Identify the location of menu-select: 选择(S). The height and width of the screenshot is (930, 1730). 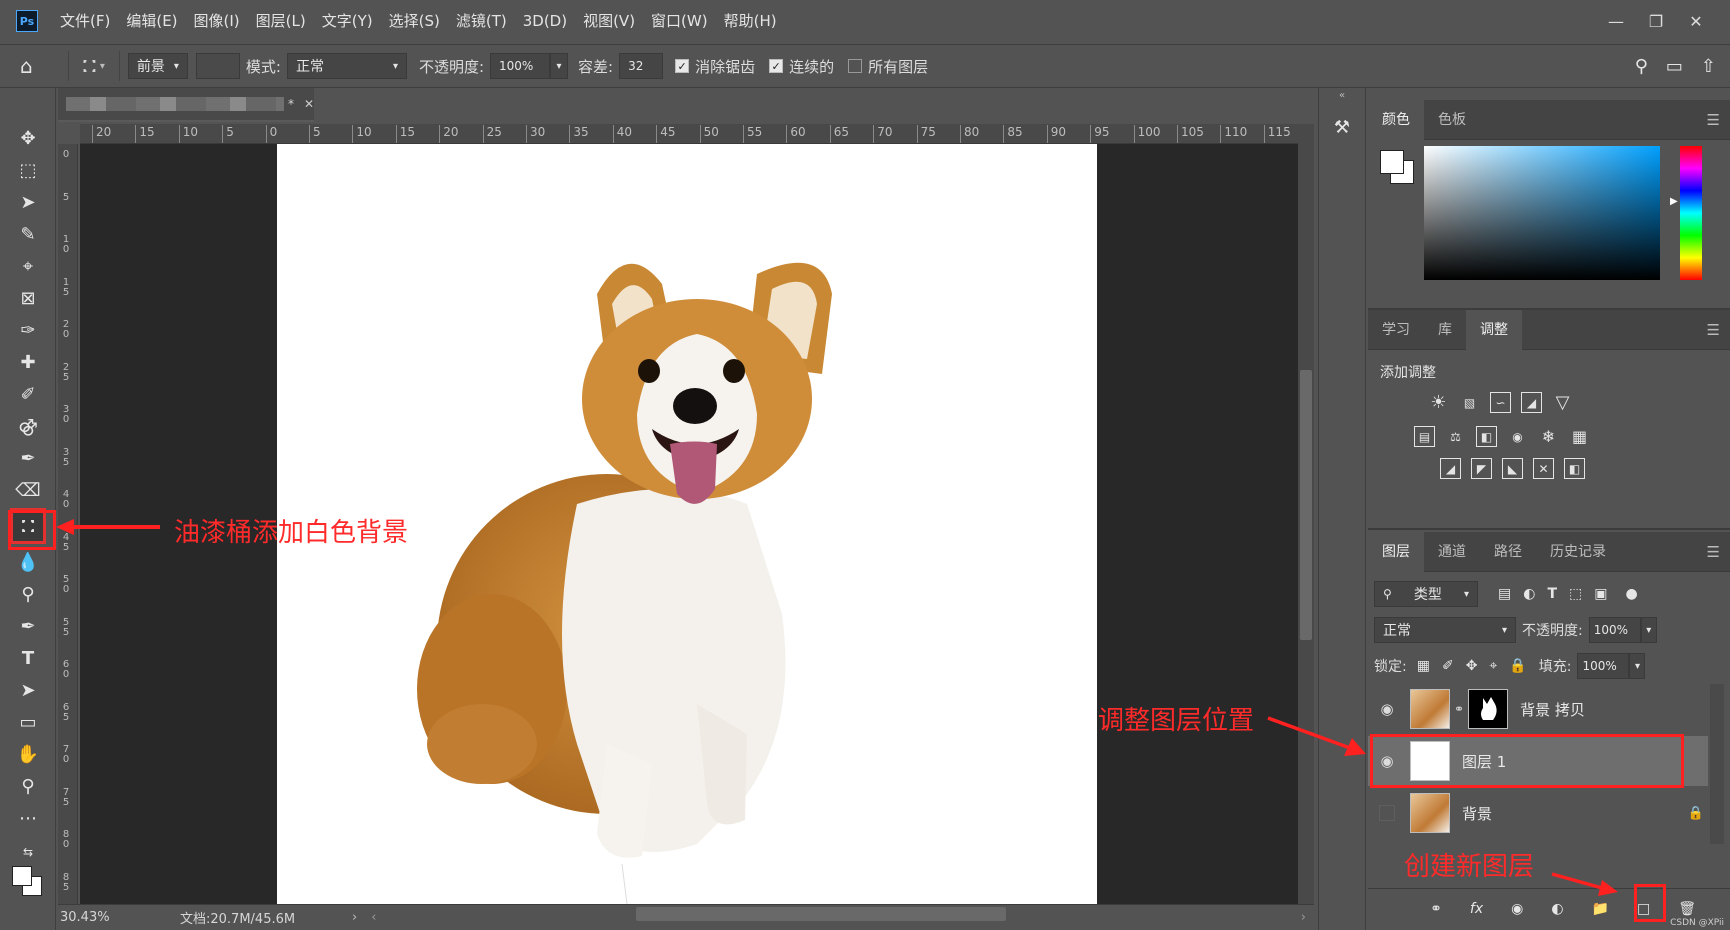
(414, 21).